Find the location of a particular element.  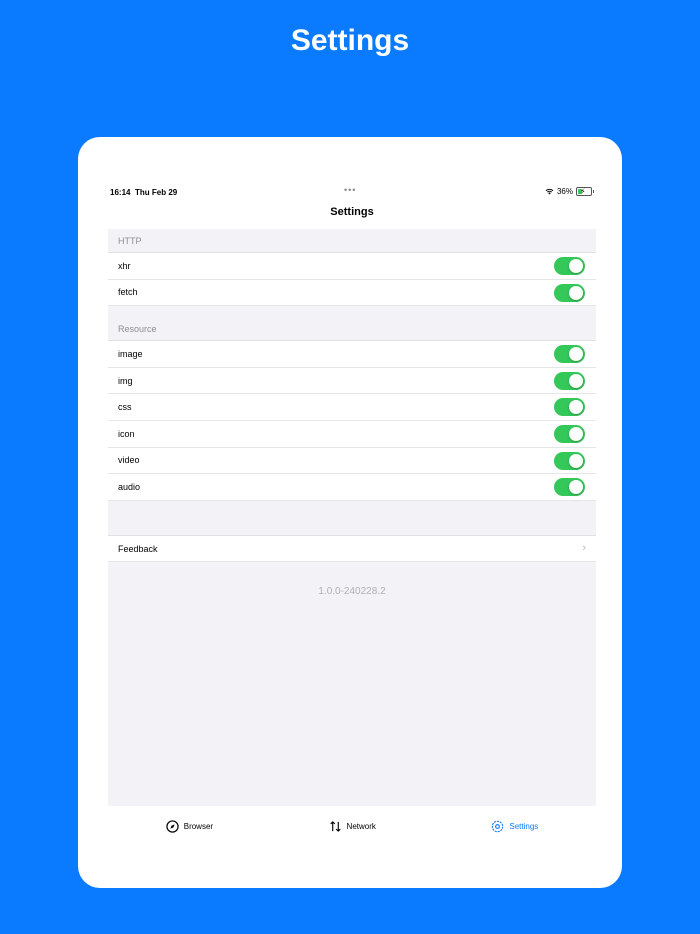

compass-icon is located at coordinates (172, 826).